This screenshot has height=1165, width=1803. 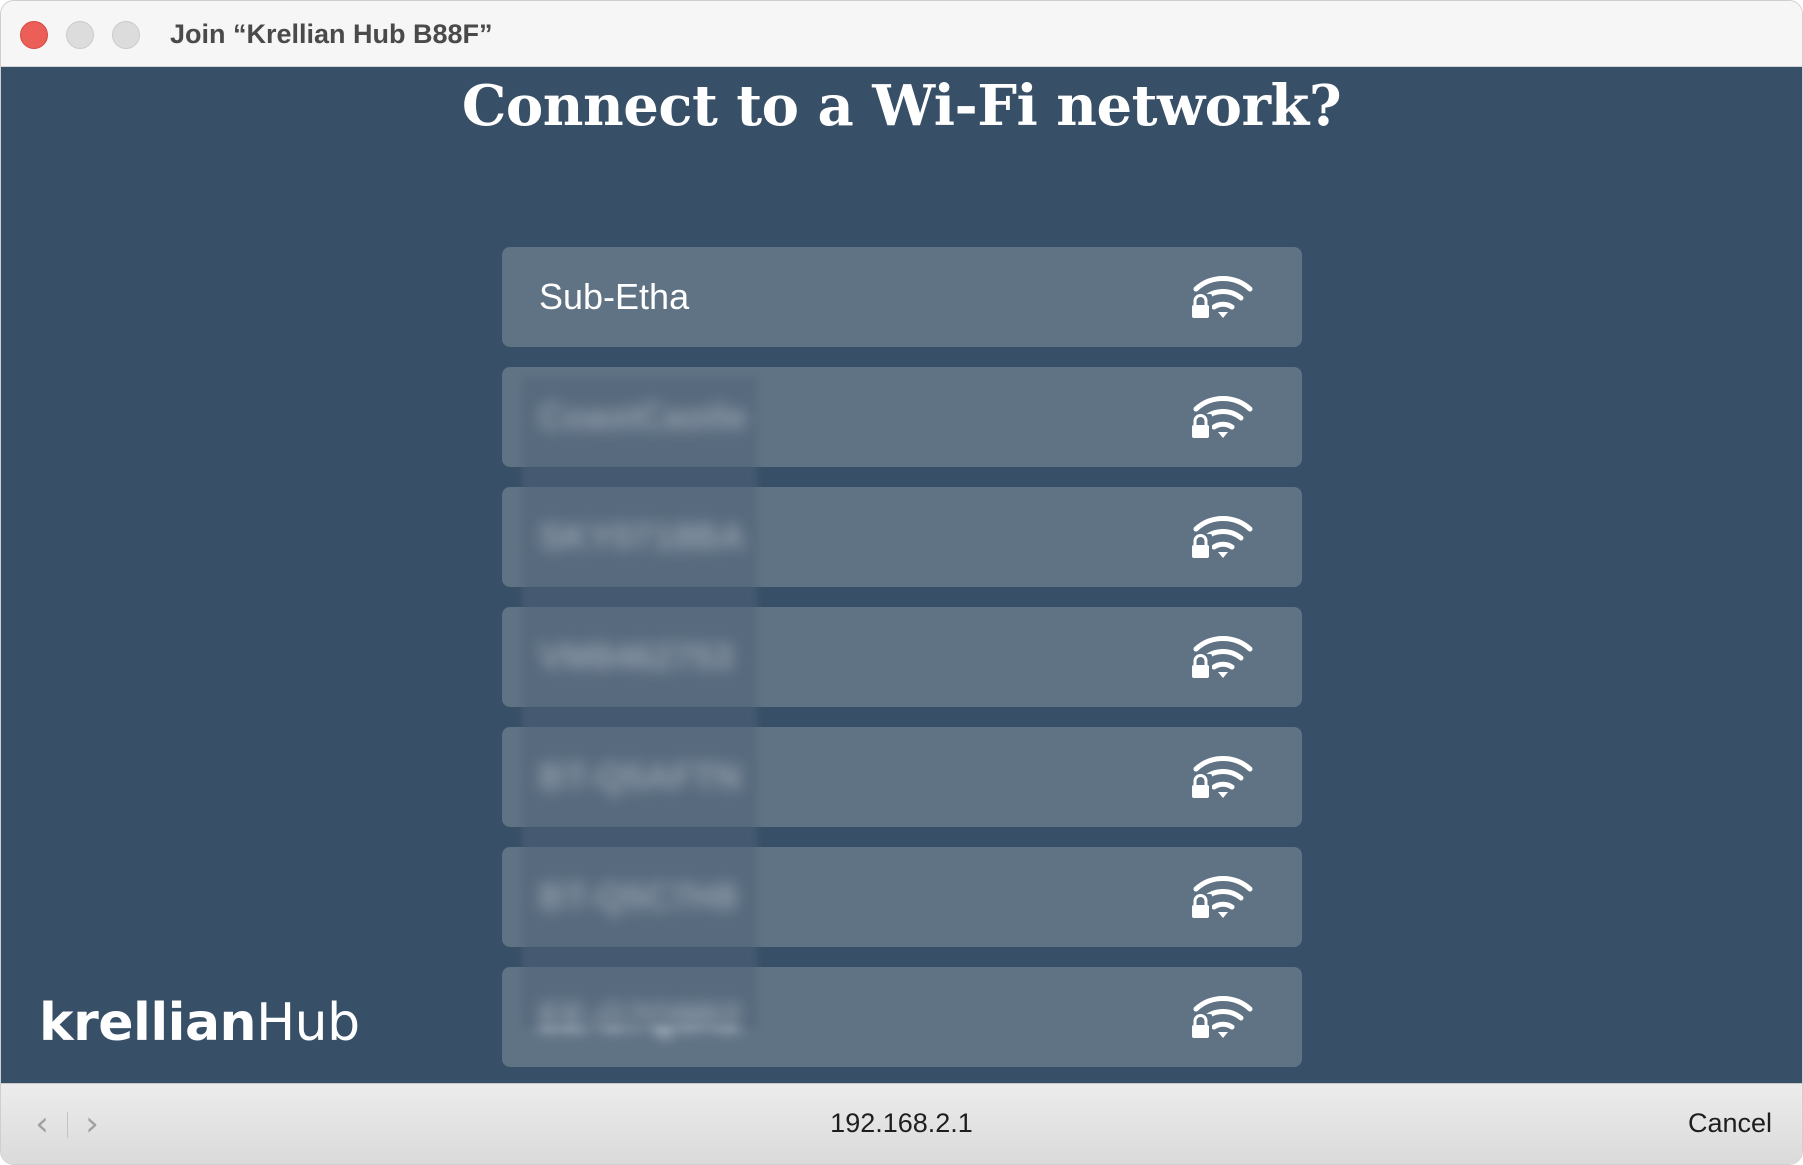 What do you see at coordinates (640, 776) in the screenshot?
I see `network-name: BT-Q5AFTN` at bounding box center [640, 776].